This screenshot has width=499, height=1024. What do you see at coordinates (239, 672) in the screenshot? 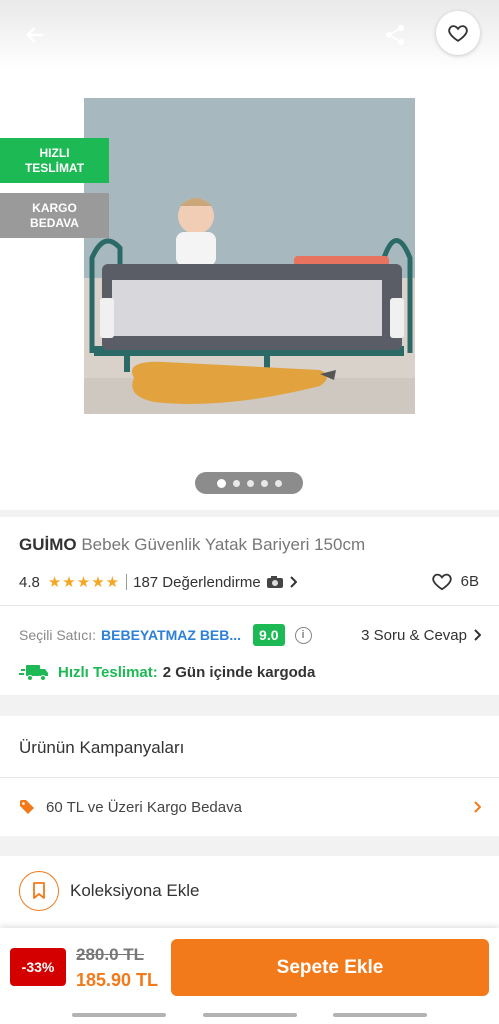
I see `delivery-text: 2 Gün içinde kargoda` at bounding box center [239, 672].